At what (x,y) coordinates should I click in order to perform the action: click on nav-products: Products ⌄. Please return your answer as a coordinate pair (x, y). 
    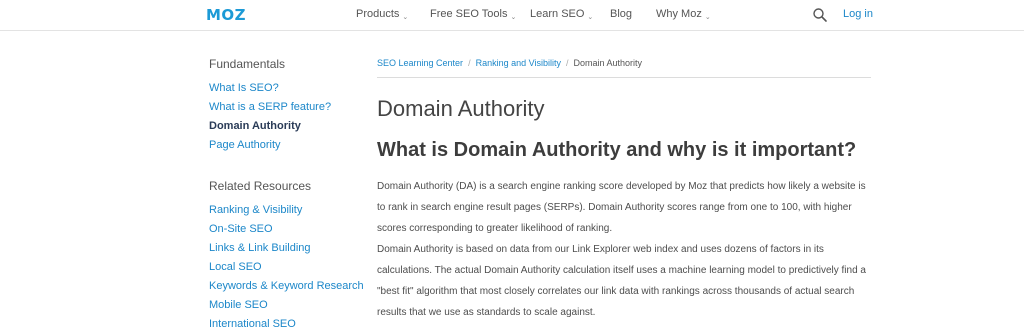
    Looking at the image, I should click on (382, 14).